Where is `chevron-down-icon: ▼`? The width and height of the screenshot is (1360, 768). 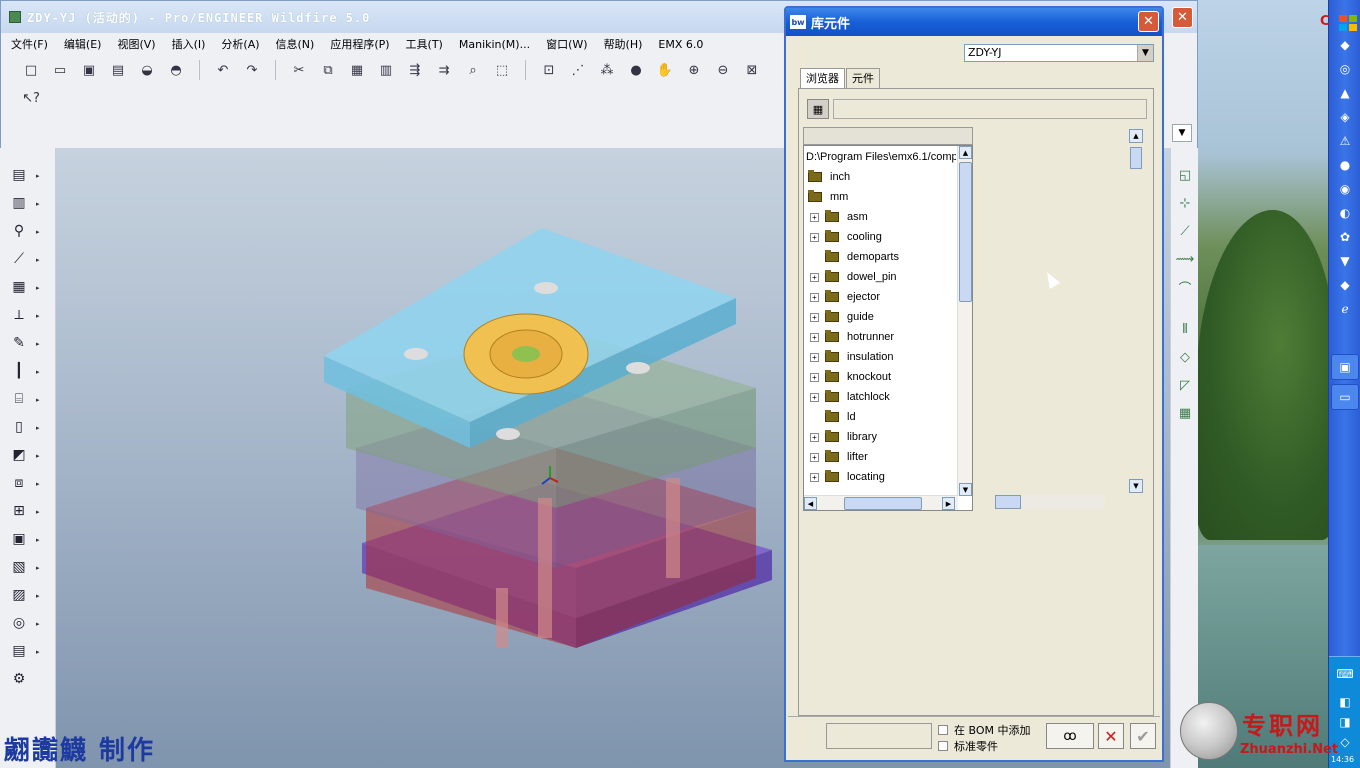 chevron-down-icon: ▼ is located at coordinates (1145, 53).